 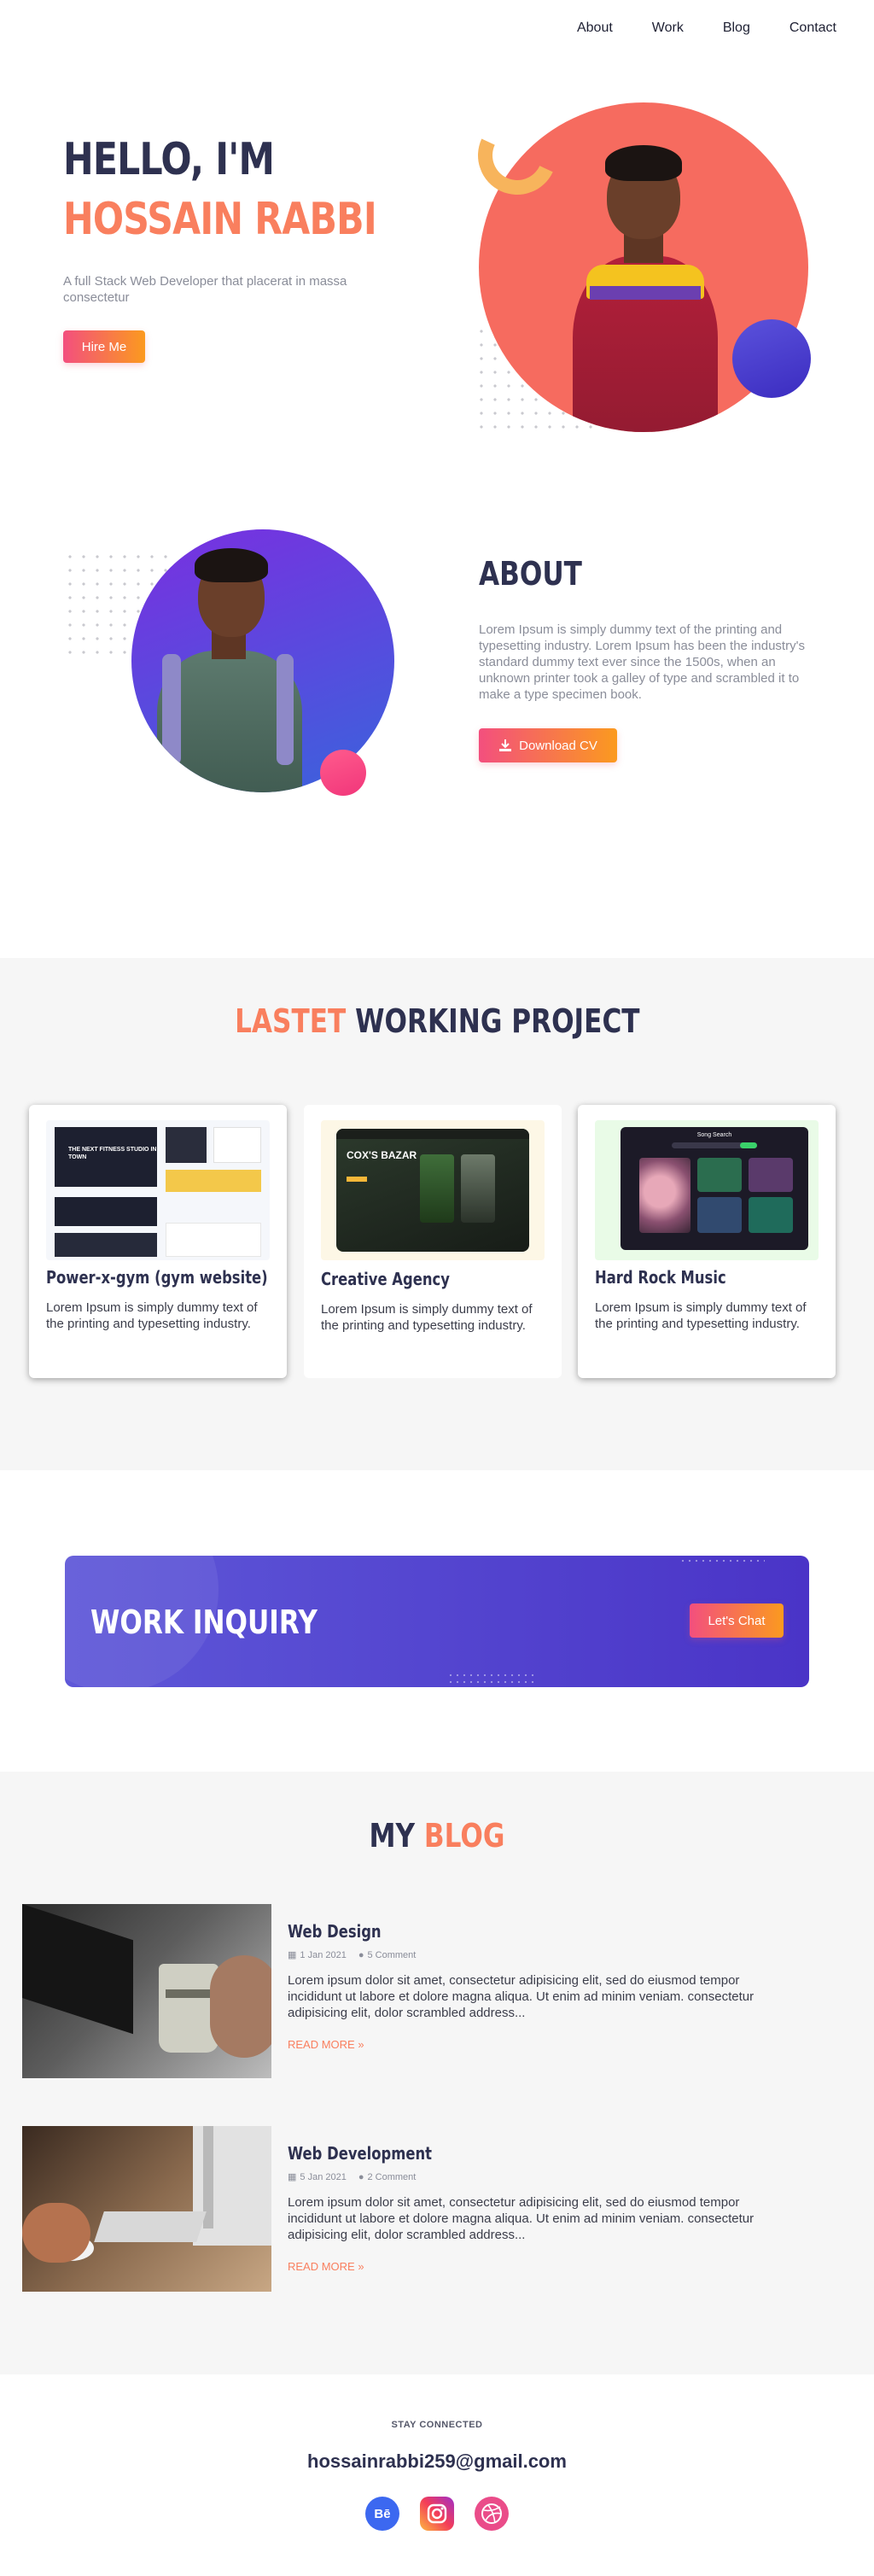 What do you see at coordinates (392, 2176) in the screenshot?
I see `post-comments: 2 Comment` at bounding box center [392, 2176].